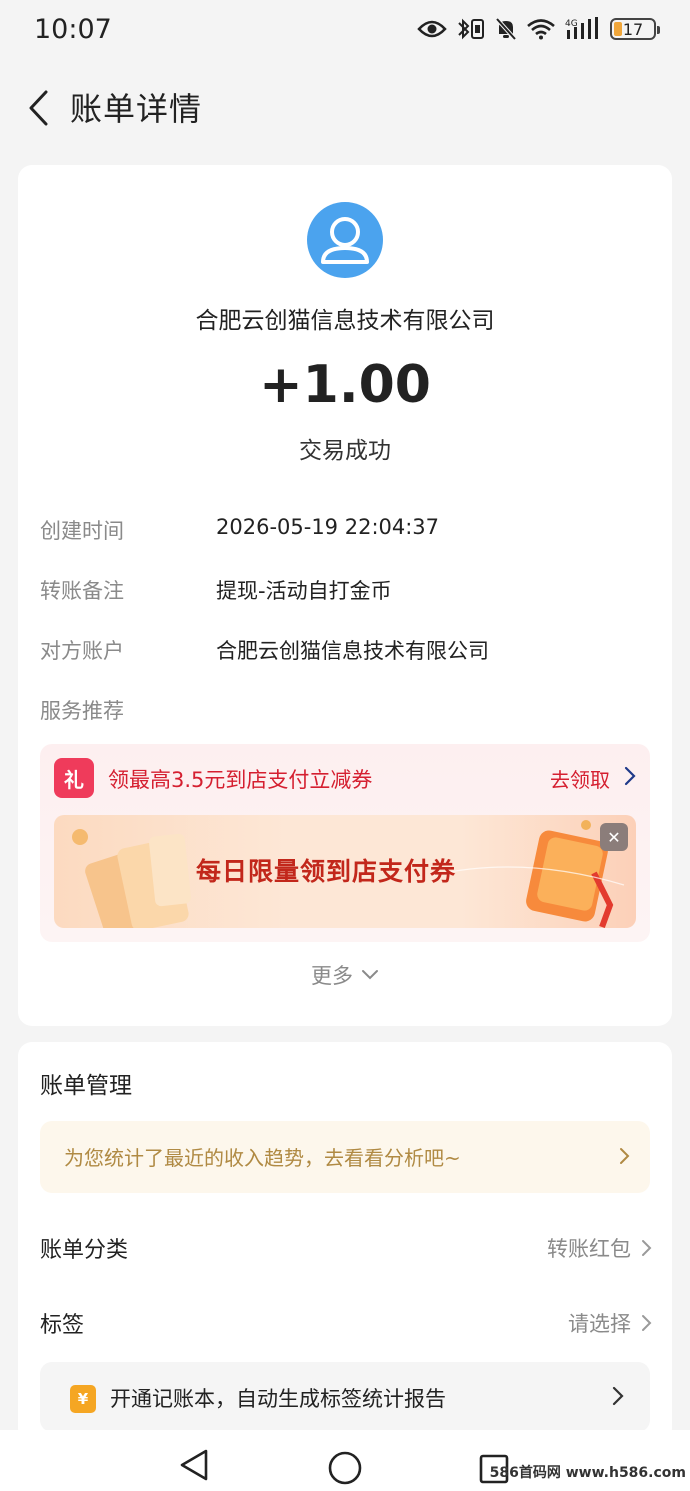  I want to click on wifi-icon, so click(541, 29).